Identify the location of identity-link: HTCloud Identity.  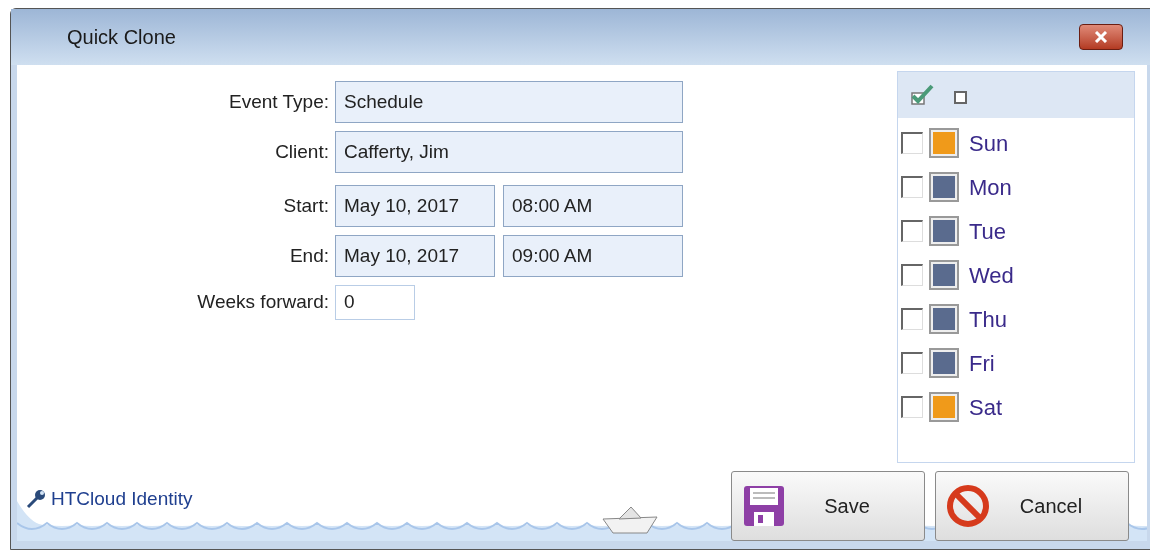
(122, 499).